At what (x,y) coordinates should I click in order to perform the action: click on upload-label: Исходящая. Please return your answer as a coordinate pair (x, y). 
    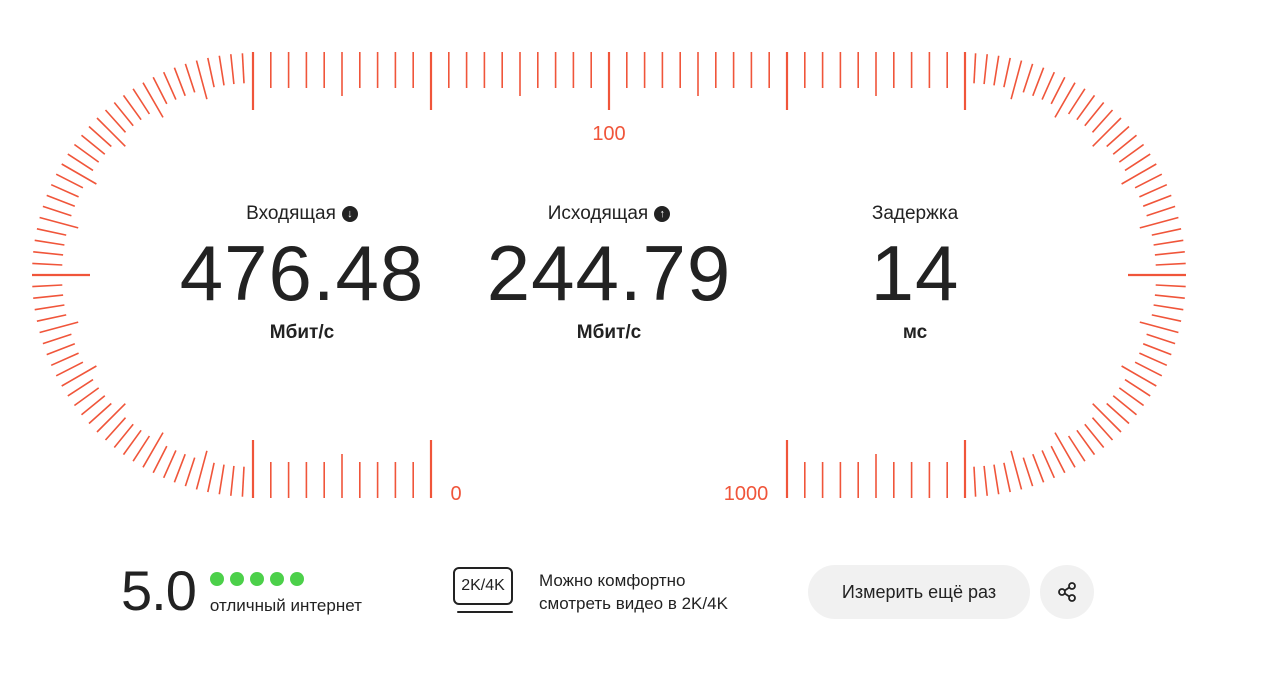
    Looking at the image, I should click on (598, 213).